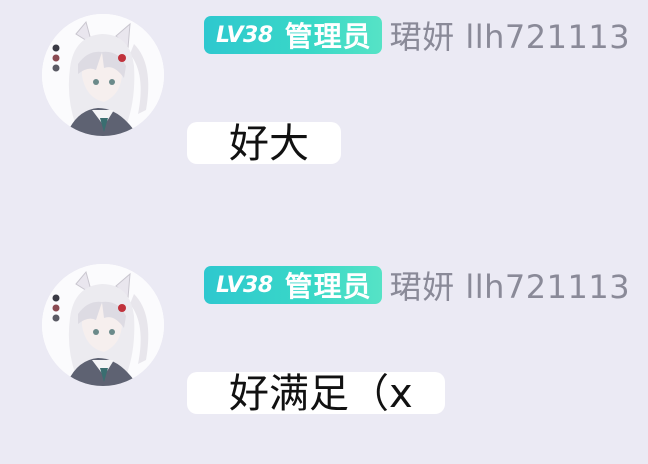 The image size is (648, 464). What do you see at coordinates (321, 394) in the screenshot?
I see `message-text: 好满足（x` at bounding box center [321, 394].